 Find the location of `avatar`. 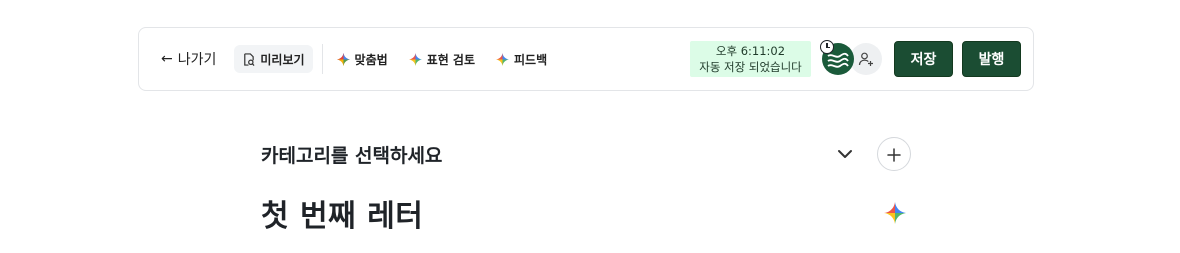

avatar is located at coordinates (837, 57).